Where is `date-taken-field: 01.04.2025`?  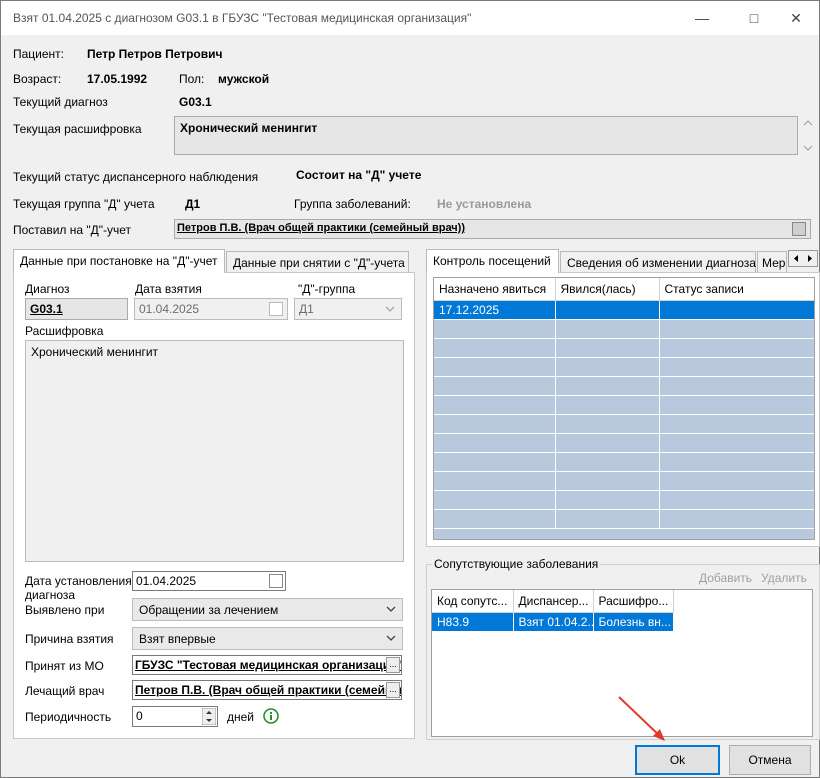 date-taken-field: 01.04.2025 is located at coordinates (211, 309).